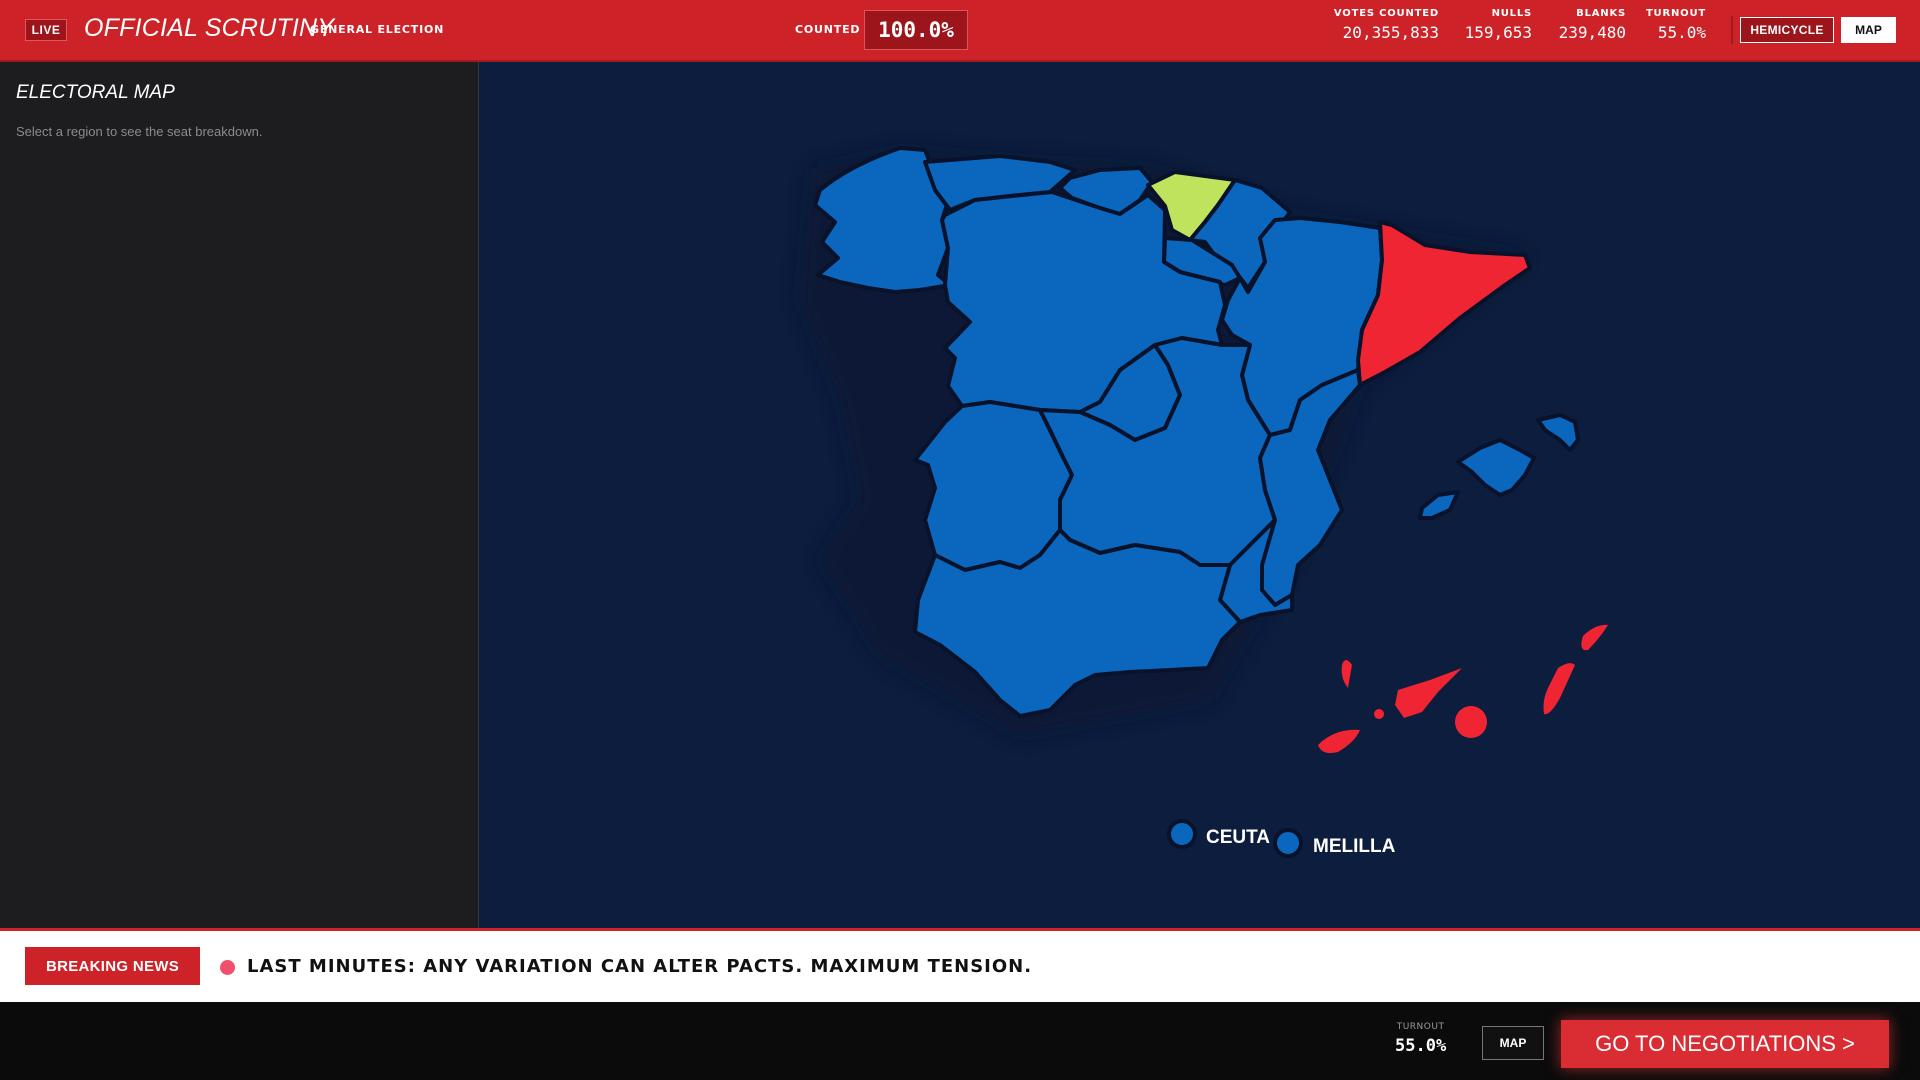  What do you see at coordinates (1601, 13) in the screenshot?
I see `blanks-label: BLANKS` at bounding box center [1601, 13].